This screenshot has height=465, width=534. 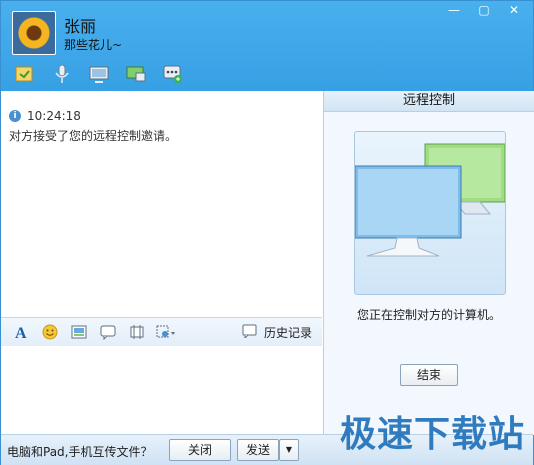 I want to click on message-input, so click(x=161, y=390).